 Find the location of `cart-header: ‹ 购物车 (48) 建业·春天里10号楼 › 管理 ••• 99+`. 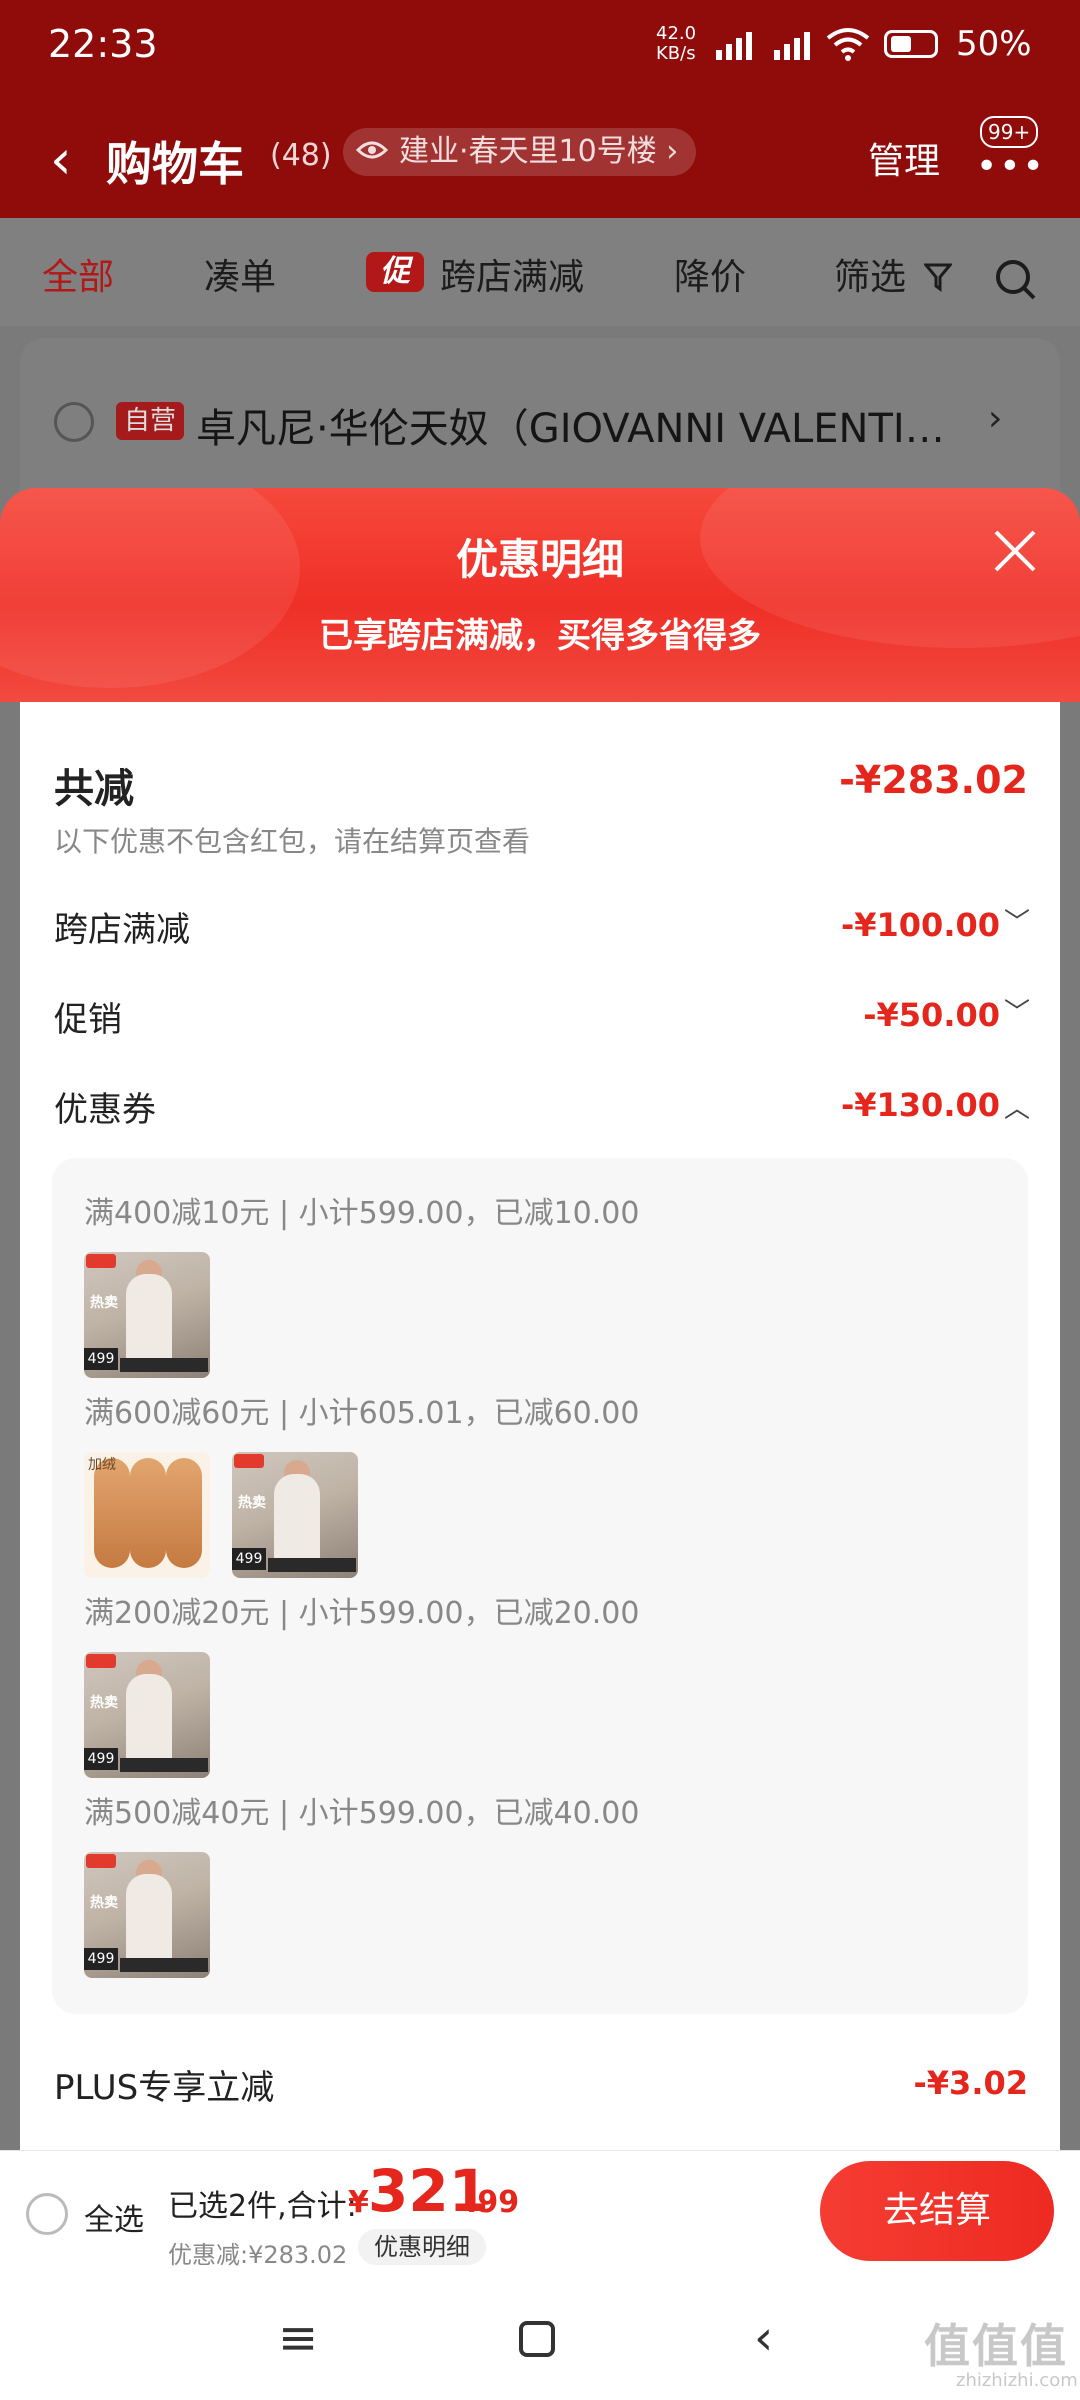

cart-header: ‹ 购物车 (48) 建业·春天里10号楼 › 管理 ••• 99+ is located at coordinates (540, 159).